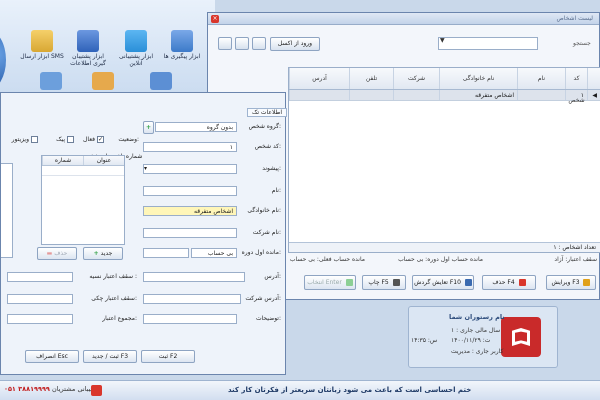 The height and width of the screenshot is (400, 600). Describe the element at coordinates (148, 168) in the screenshot. I see `chevron-down-icon: ▾` at that location.